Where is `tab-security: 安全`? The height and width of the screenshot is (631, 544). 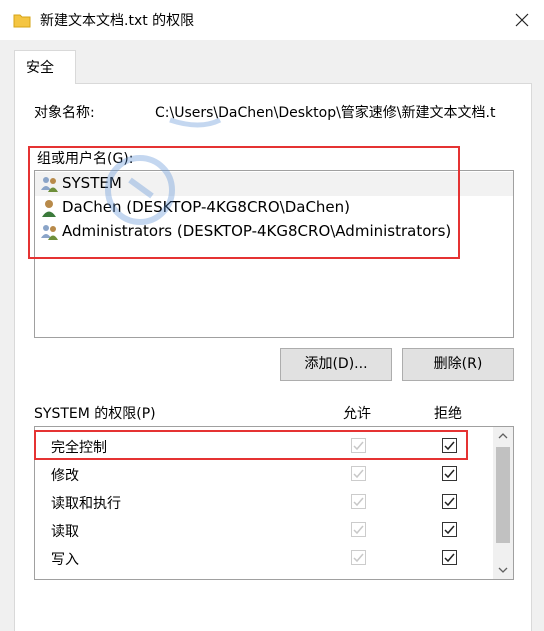 tab-security: 安全 is located at coordinates (45, 67).